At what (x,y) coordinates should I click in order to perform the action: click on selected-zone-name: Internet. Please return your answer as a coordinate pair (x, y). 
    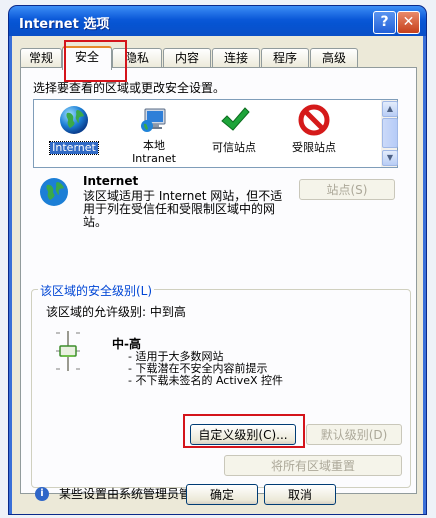
    Looking at the image, I should click on (111, 181).